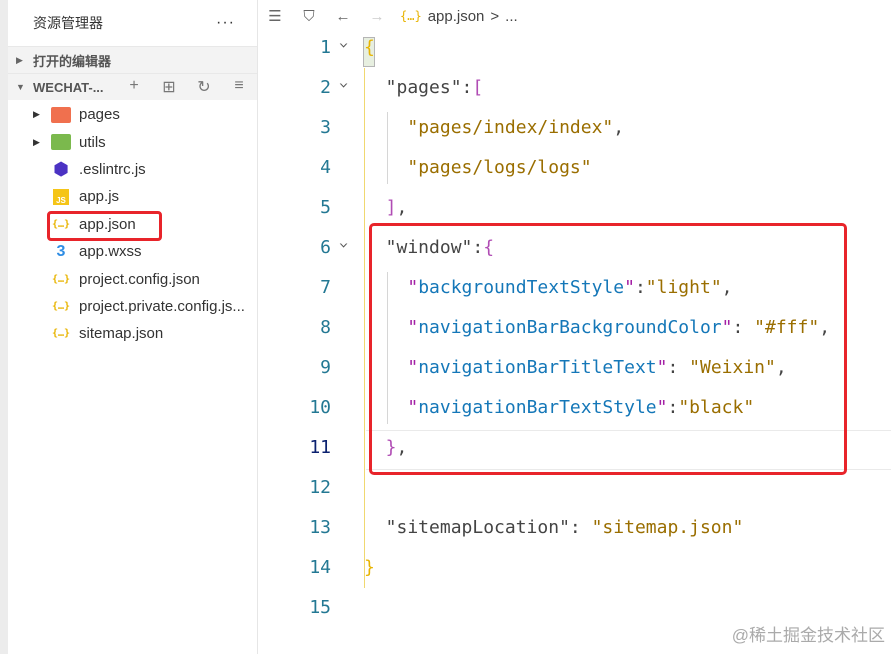  What do you see at coordinates (325, 47) in the screenshot?
I see `line-number: 1` at bounding box center [325, 47].